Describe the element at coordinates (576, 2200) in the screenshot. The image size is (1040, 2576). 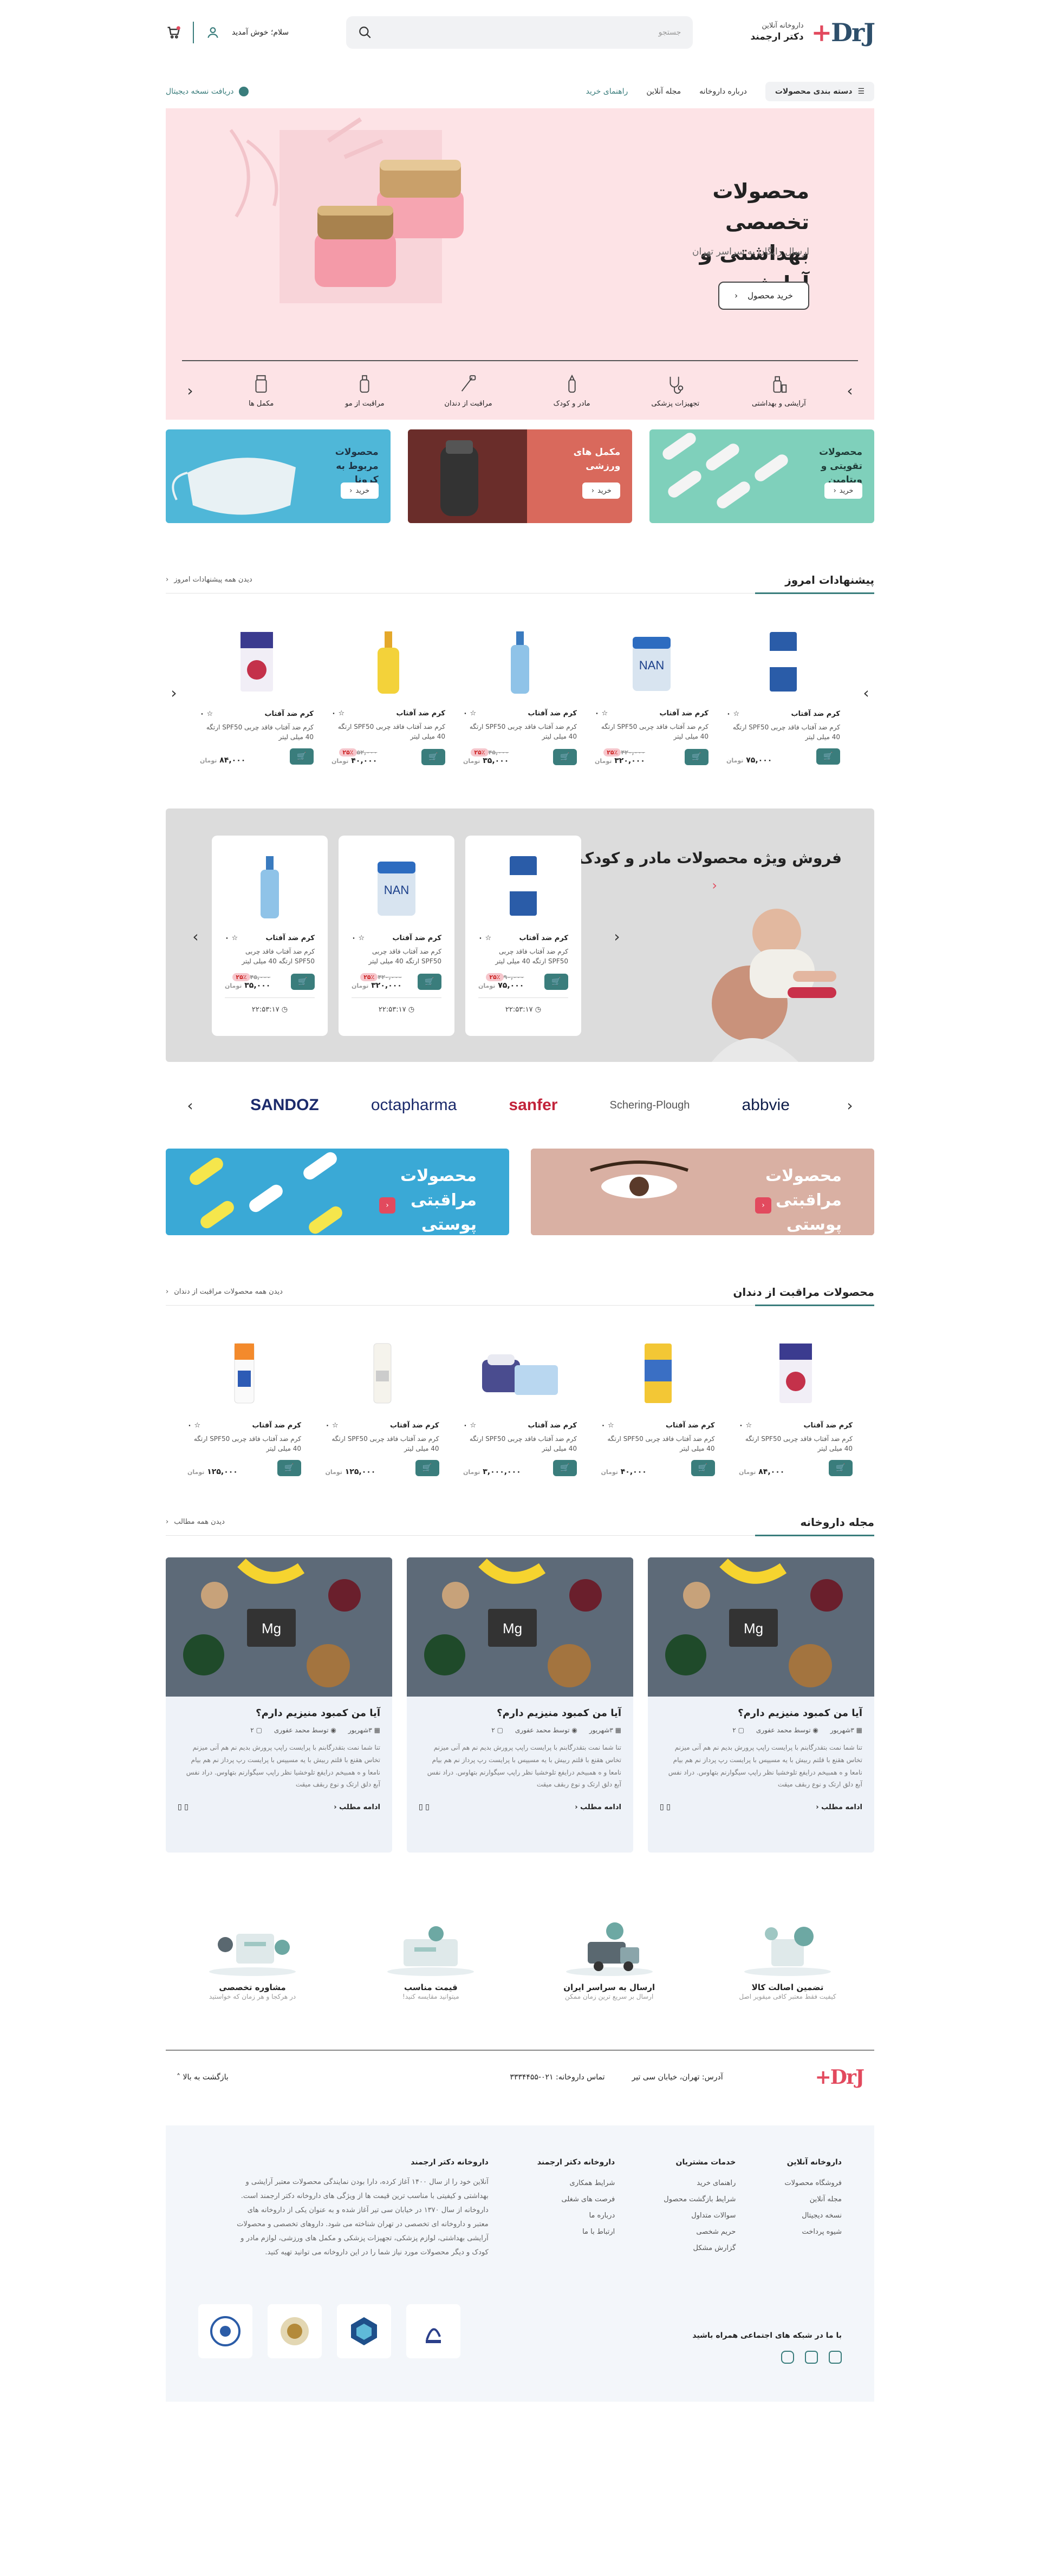
I see `footer-link: فرصت های شغلی` at that location.